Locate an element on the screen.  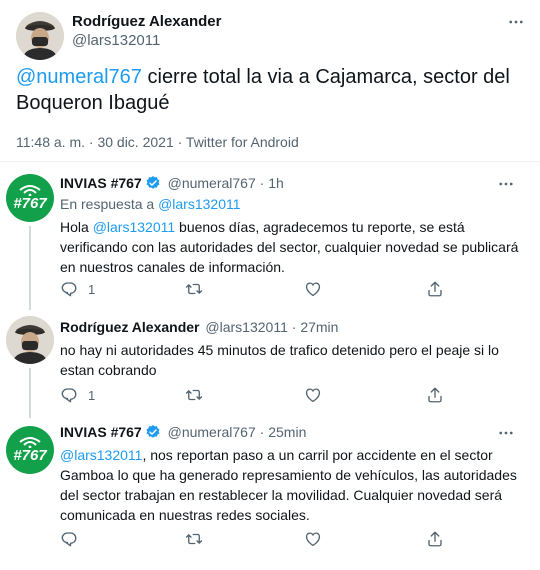
tweet-time: 25min is located at coordinates (287, 432).